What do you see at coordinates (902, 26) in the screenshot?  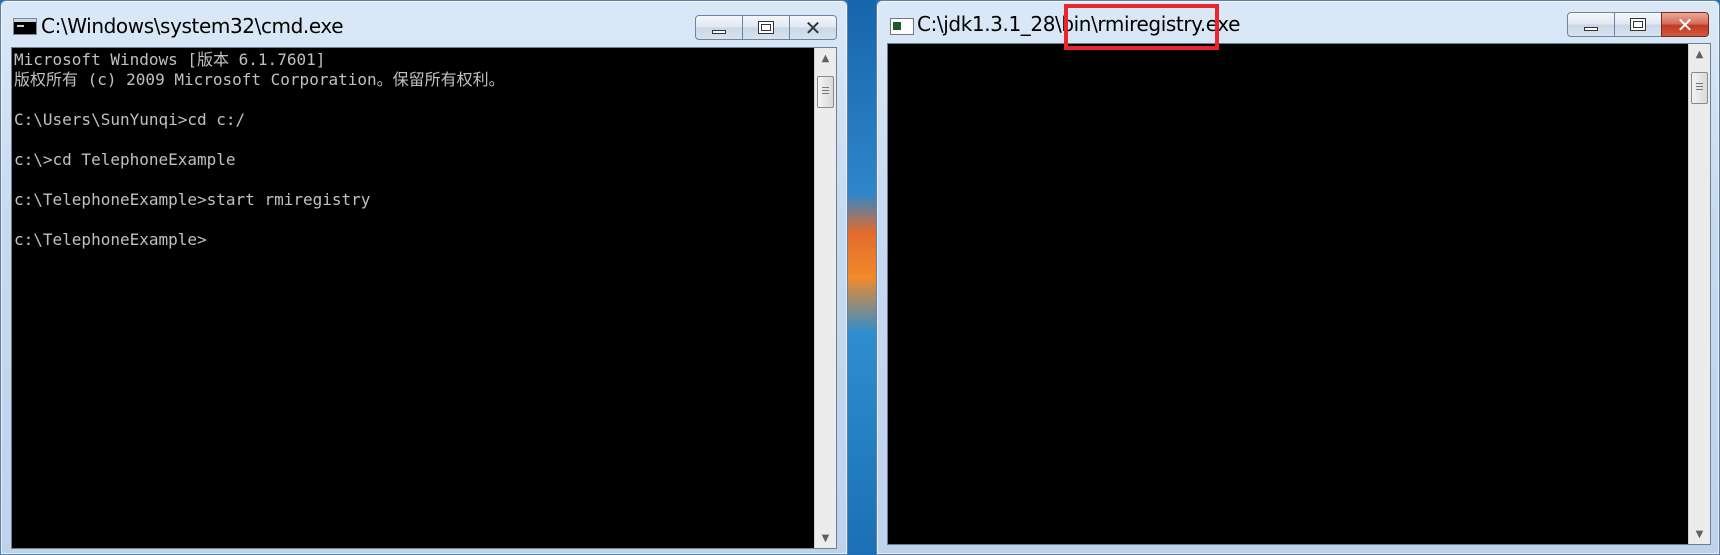 I see `java-app-icon` at bounding box center [902, 26].